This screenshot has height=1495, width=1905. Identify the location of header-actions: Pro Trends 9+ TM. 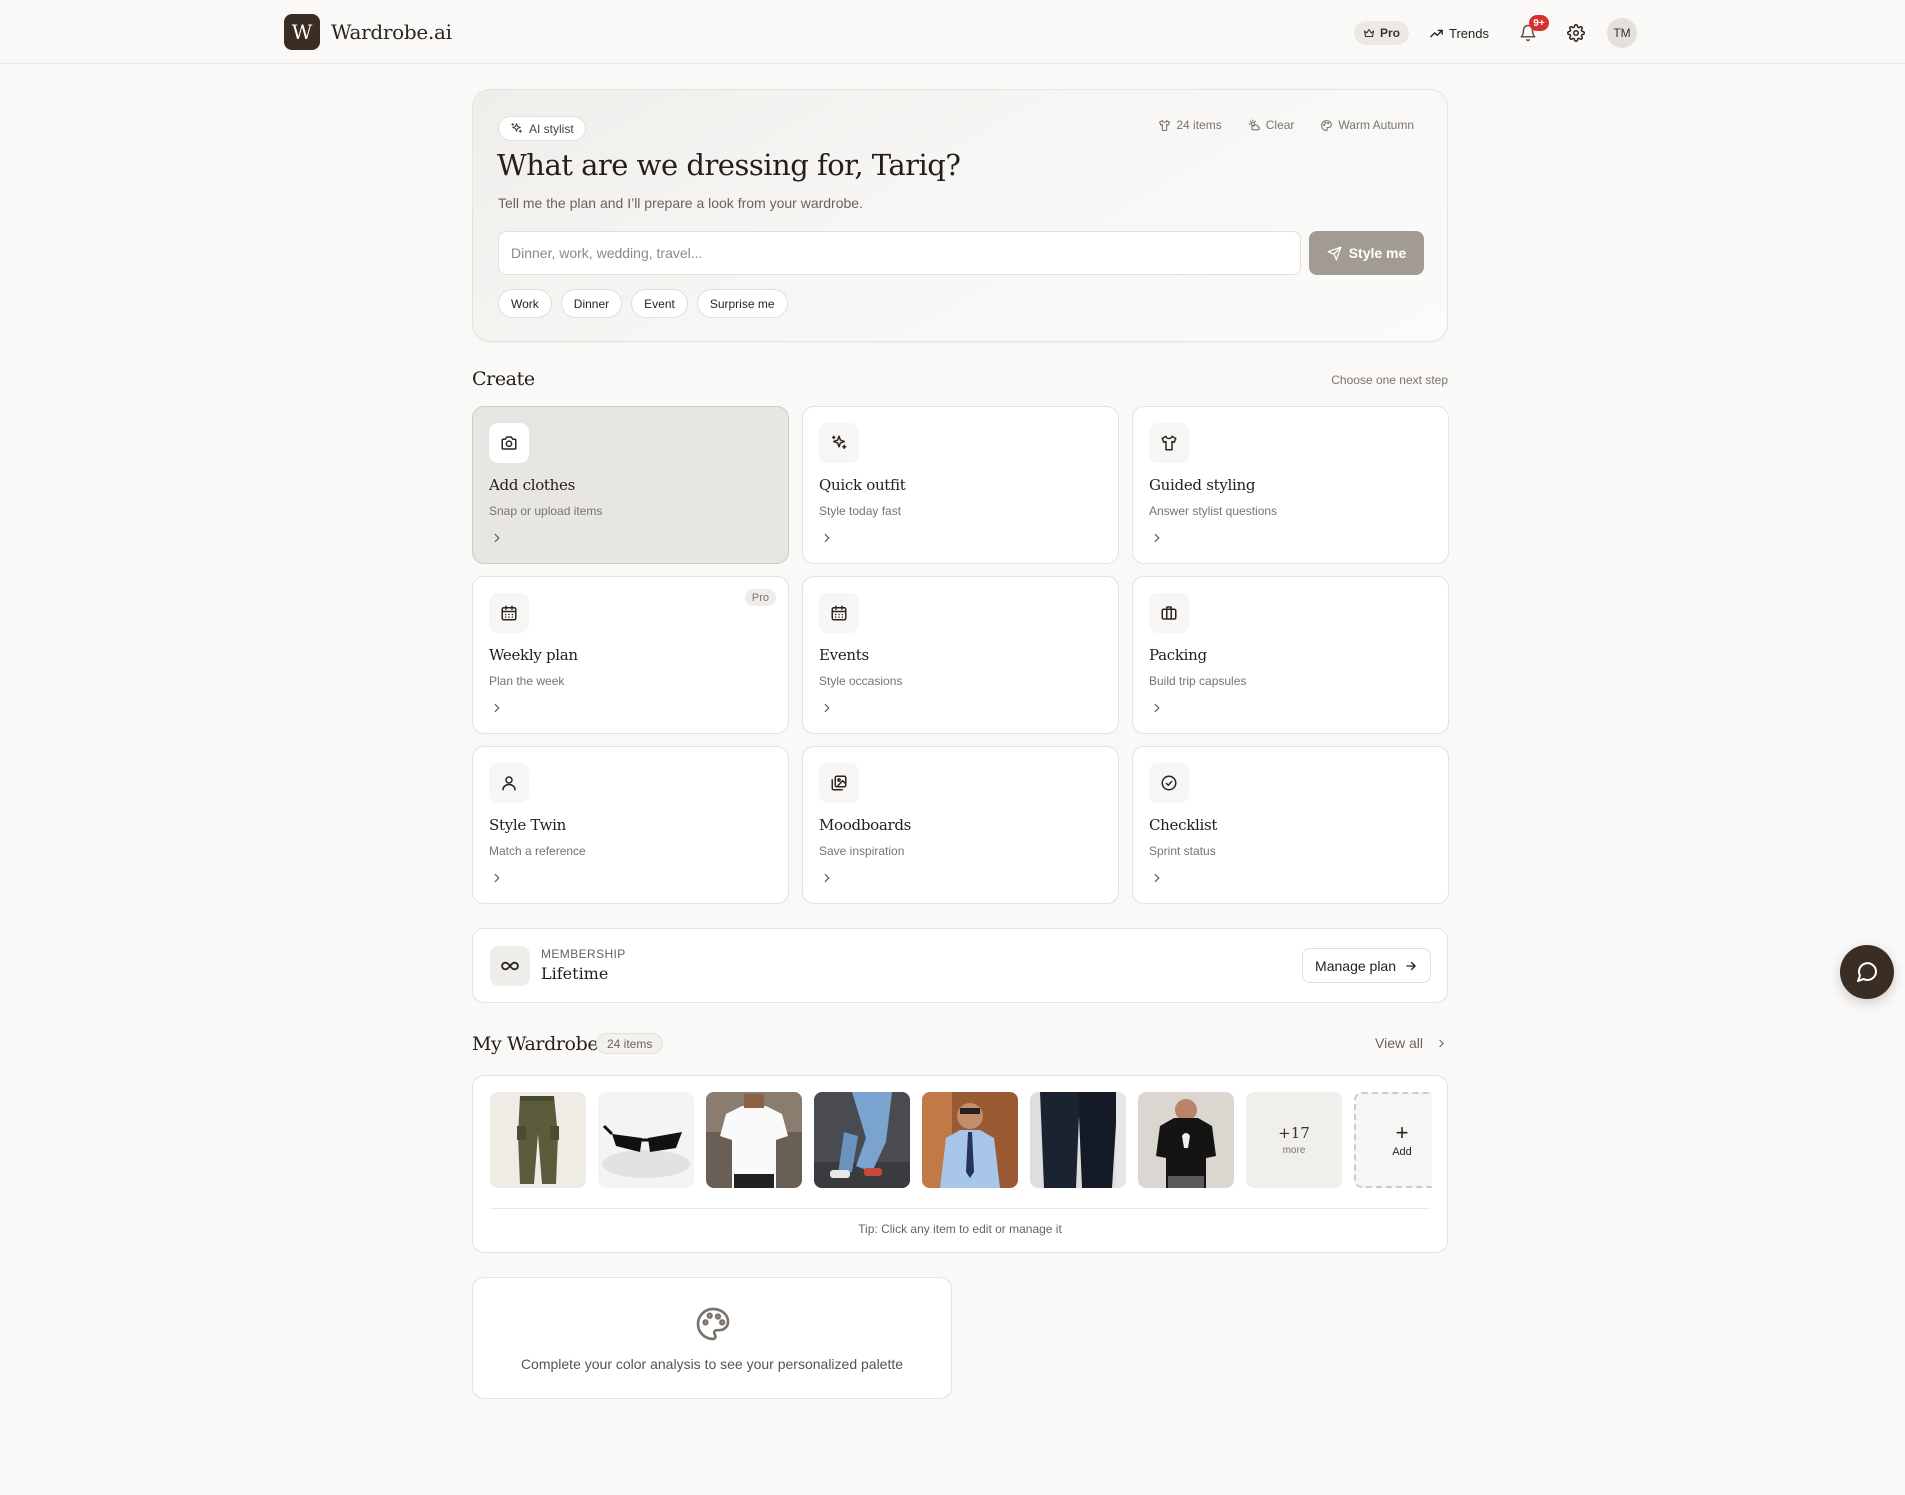
(1495, 31).